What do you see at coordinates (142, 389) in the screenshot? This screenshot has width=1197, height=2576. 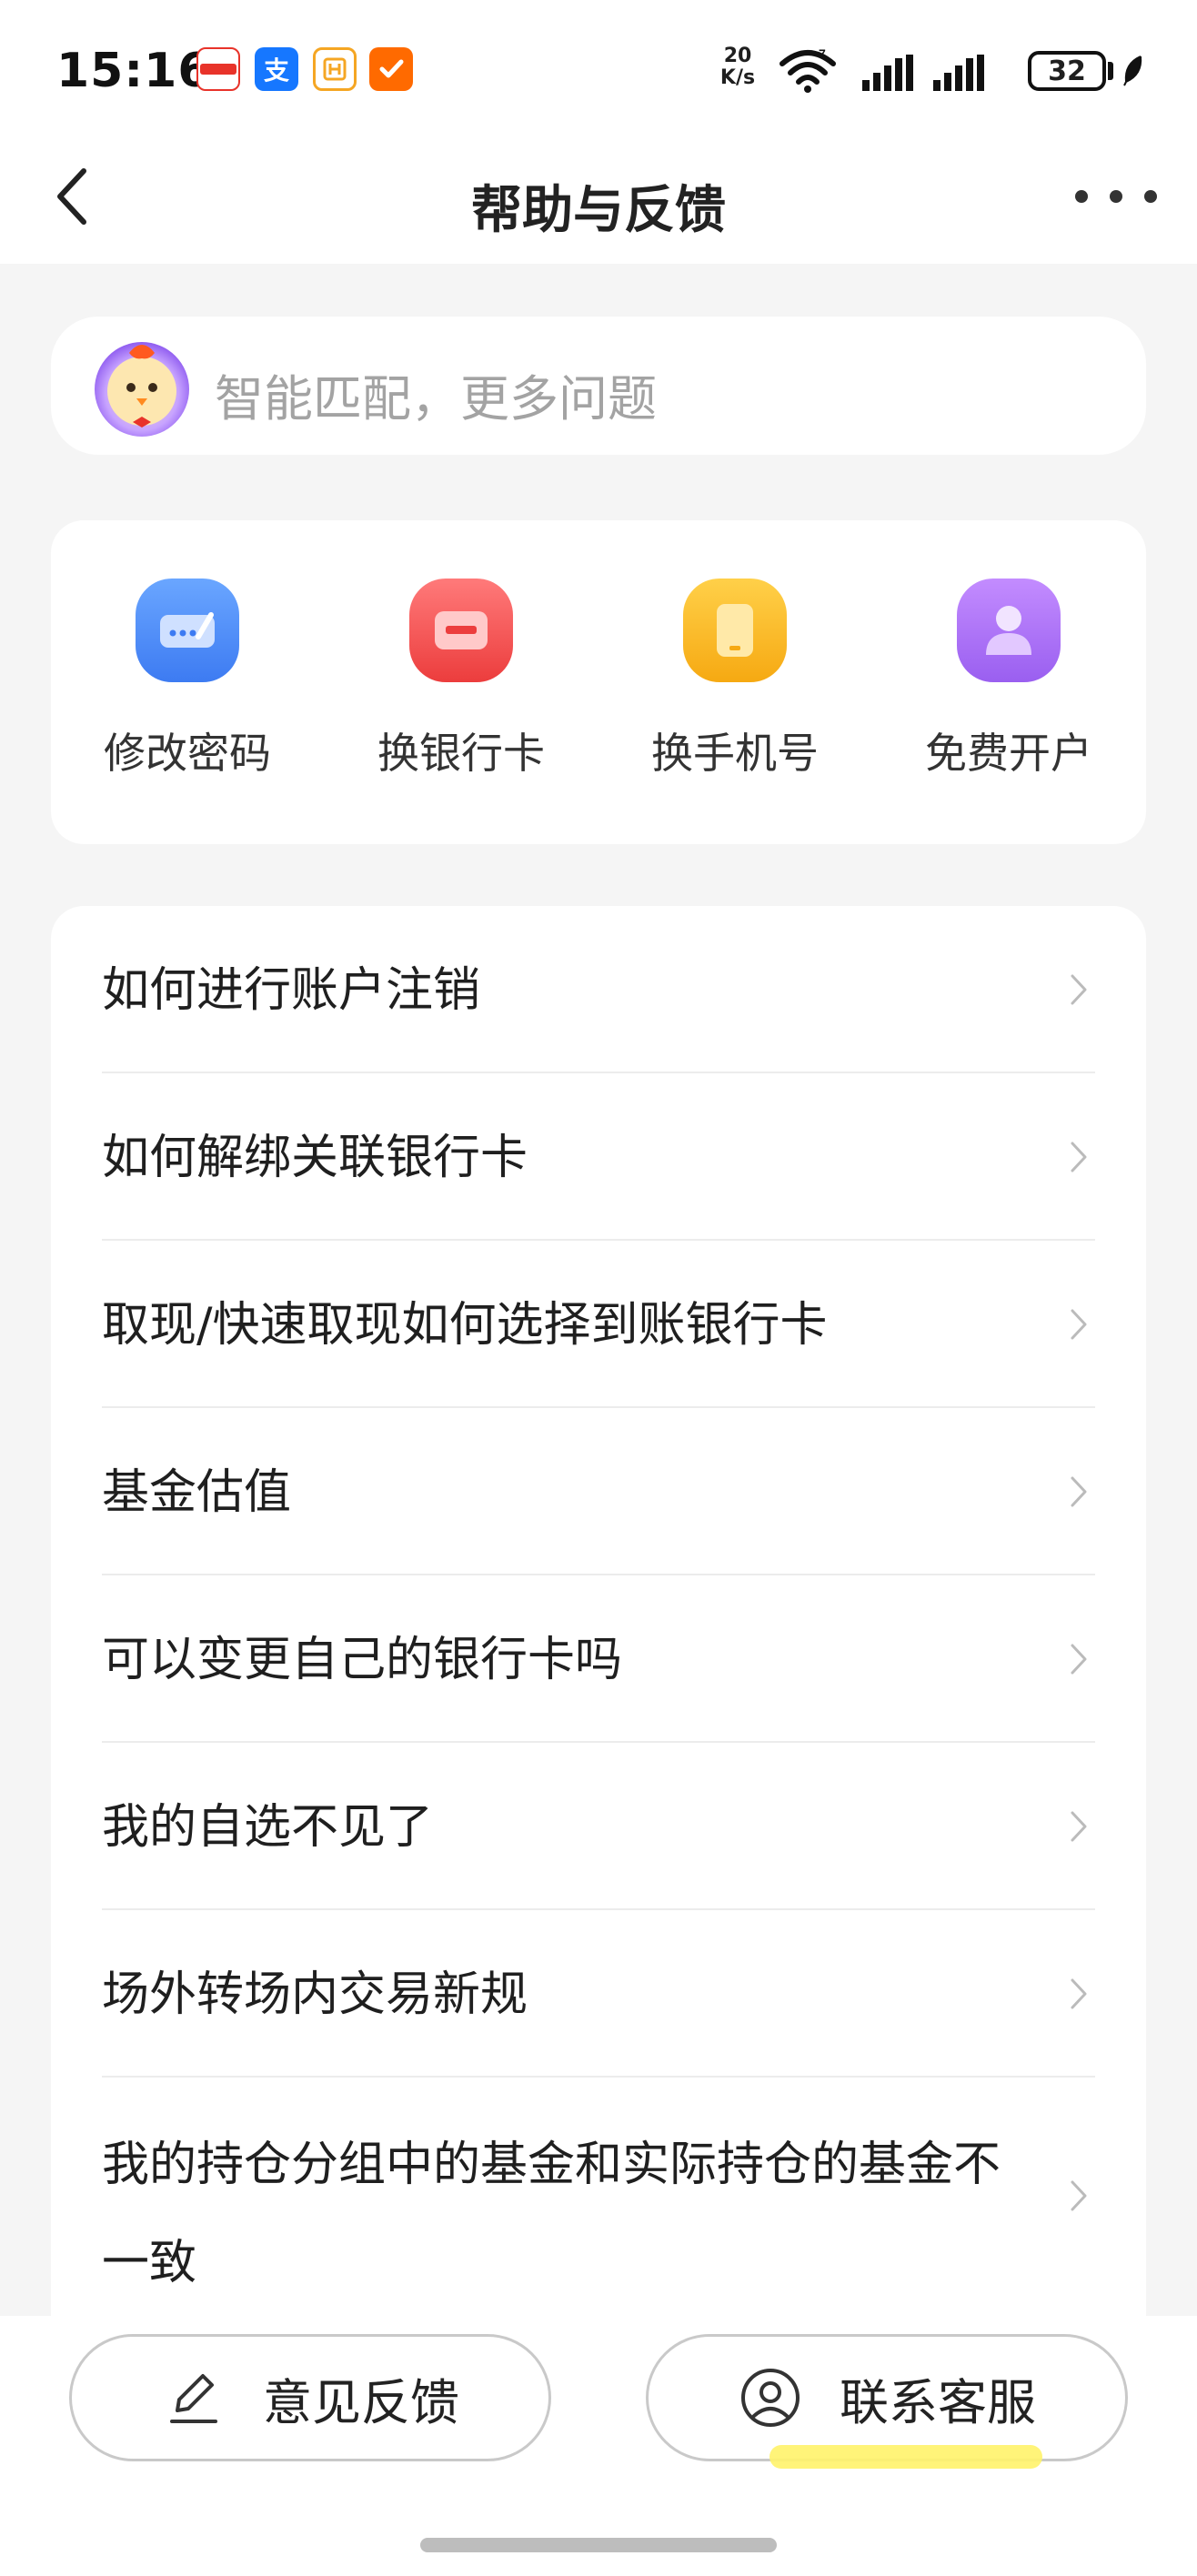 I see `assistant-mascot-icon` at bounding box center [142, 389].